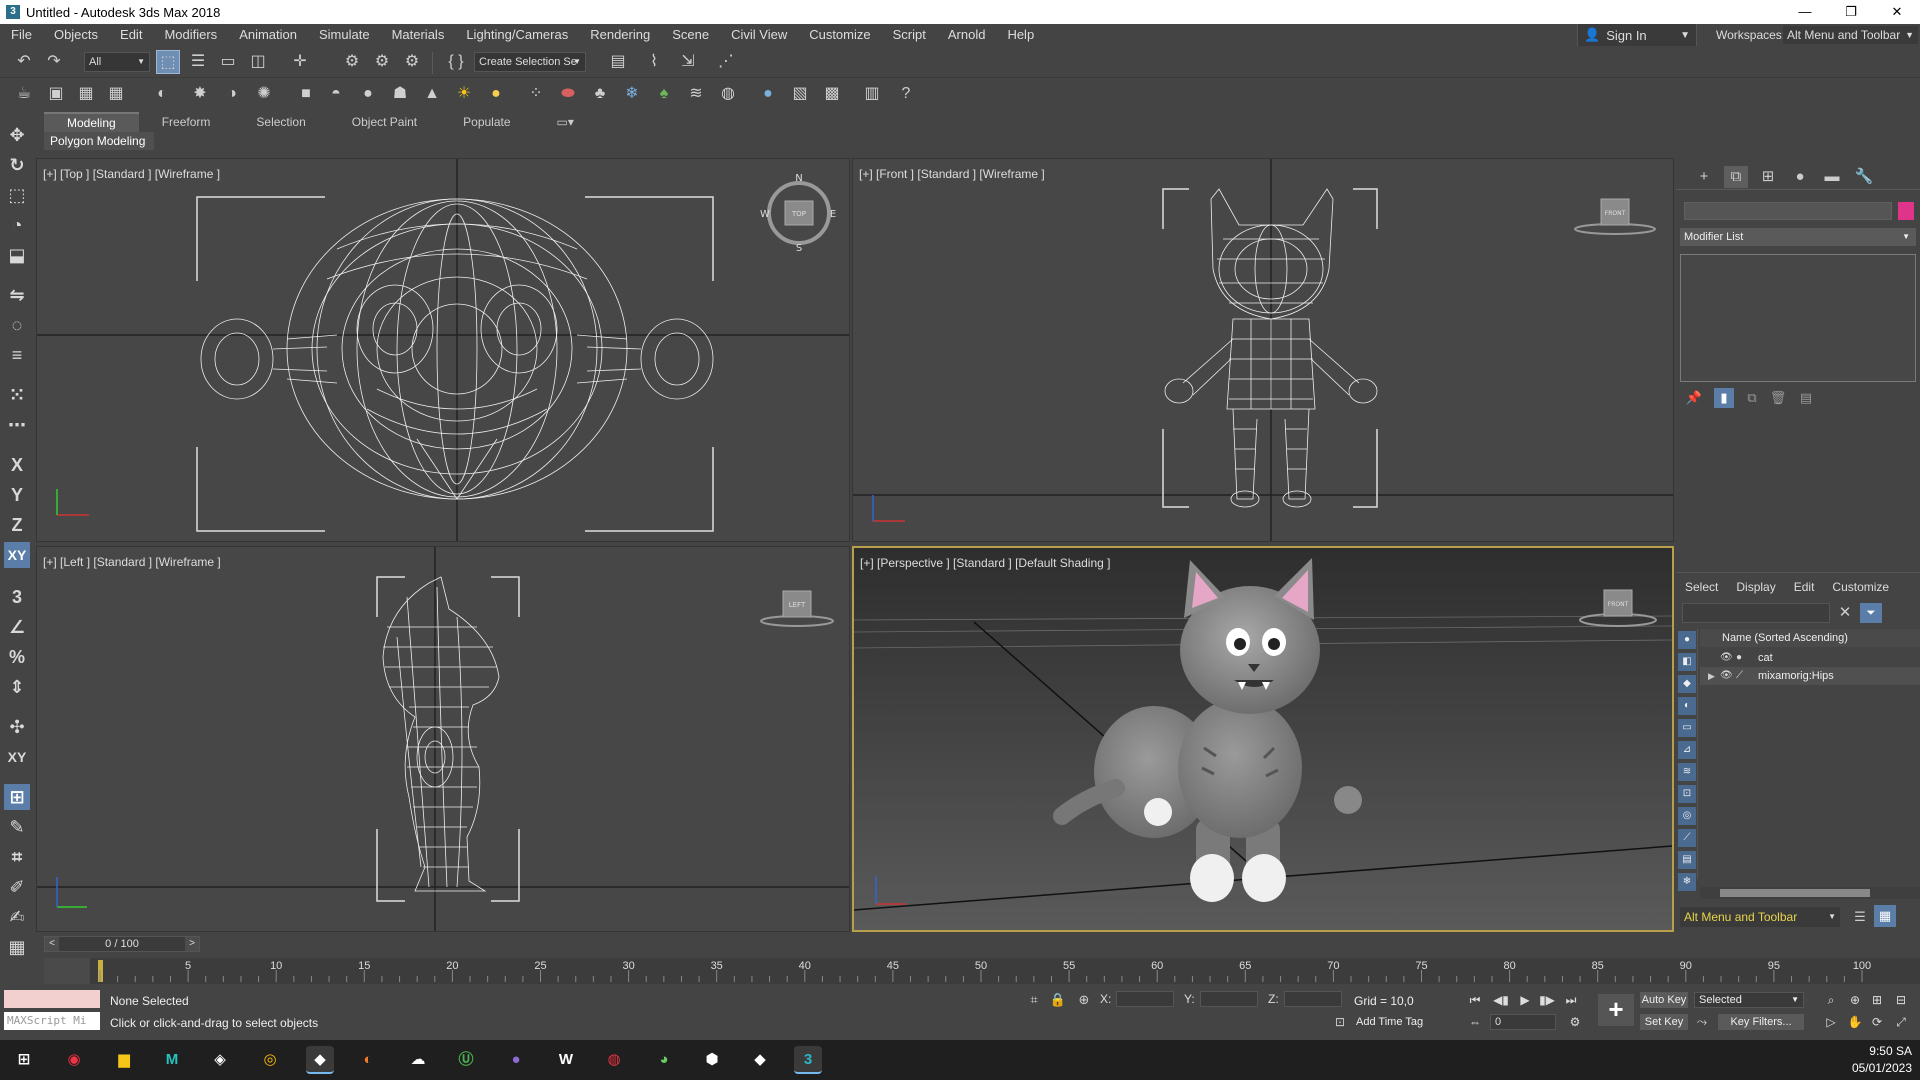 This screenshot has width=1920, height=1080. I want to click on align-icon: ≡, so click(17, 355).